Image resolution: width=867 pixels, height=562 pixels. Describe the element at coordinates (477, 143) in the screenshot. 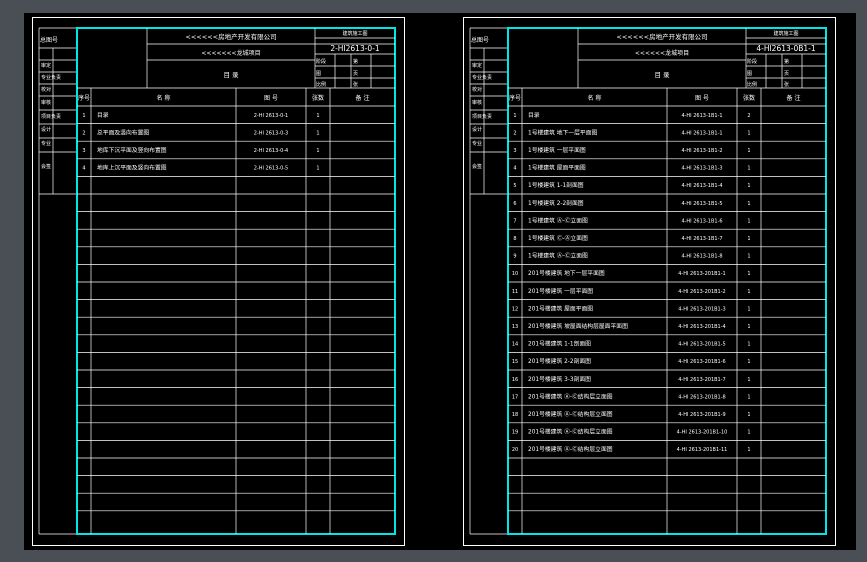

I see `sidebar-label: 专业` at that location.